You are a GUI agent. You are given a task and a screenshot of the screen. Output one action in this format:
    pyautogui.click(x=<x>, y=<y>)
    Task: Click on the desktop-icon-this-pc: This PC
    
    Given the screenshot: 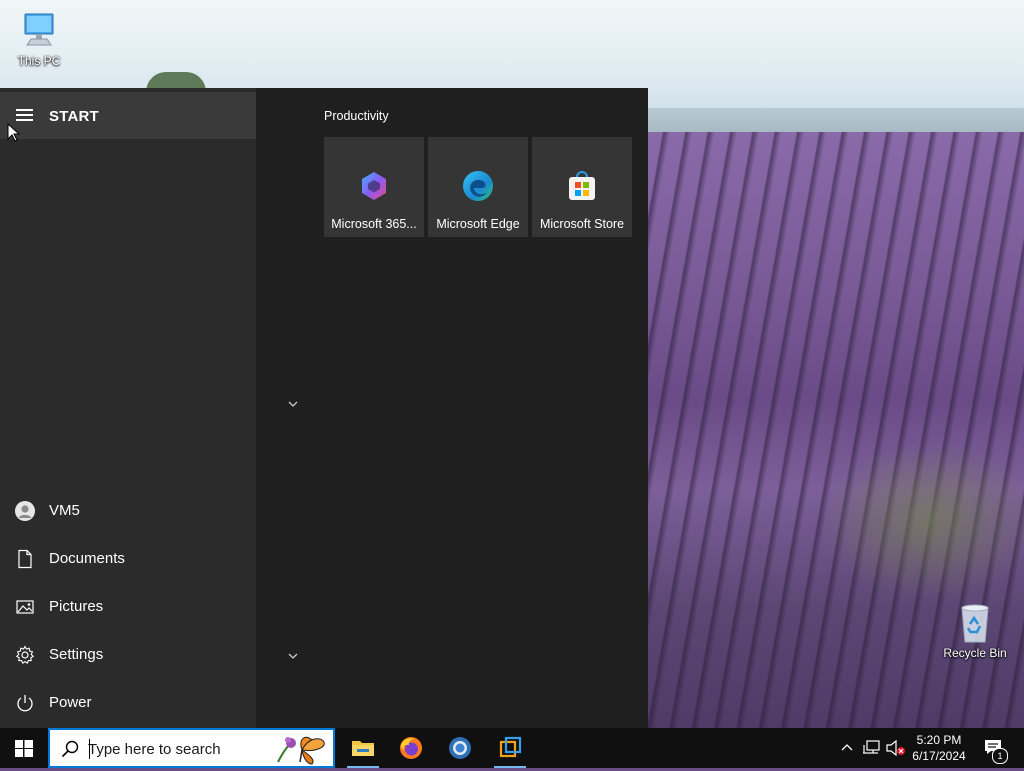 What is the action you would take?
    pyautogui.click(x=39, y=39)
    